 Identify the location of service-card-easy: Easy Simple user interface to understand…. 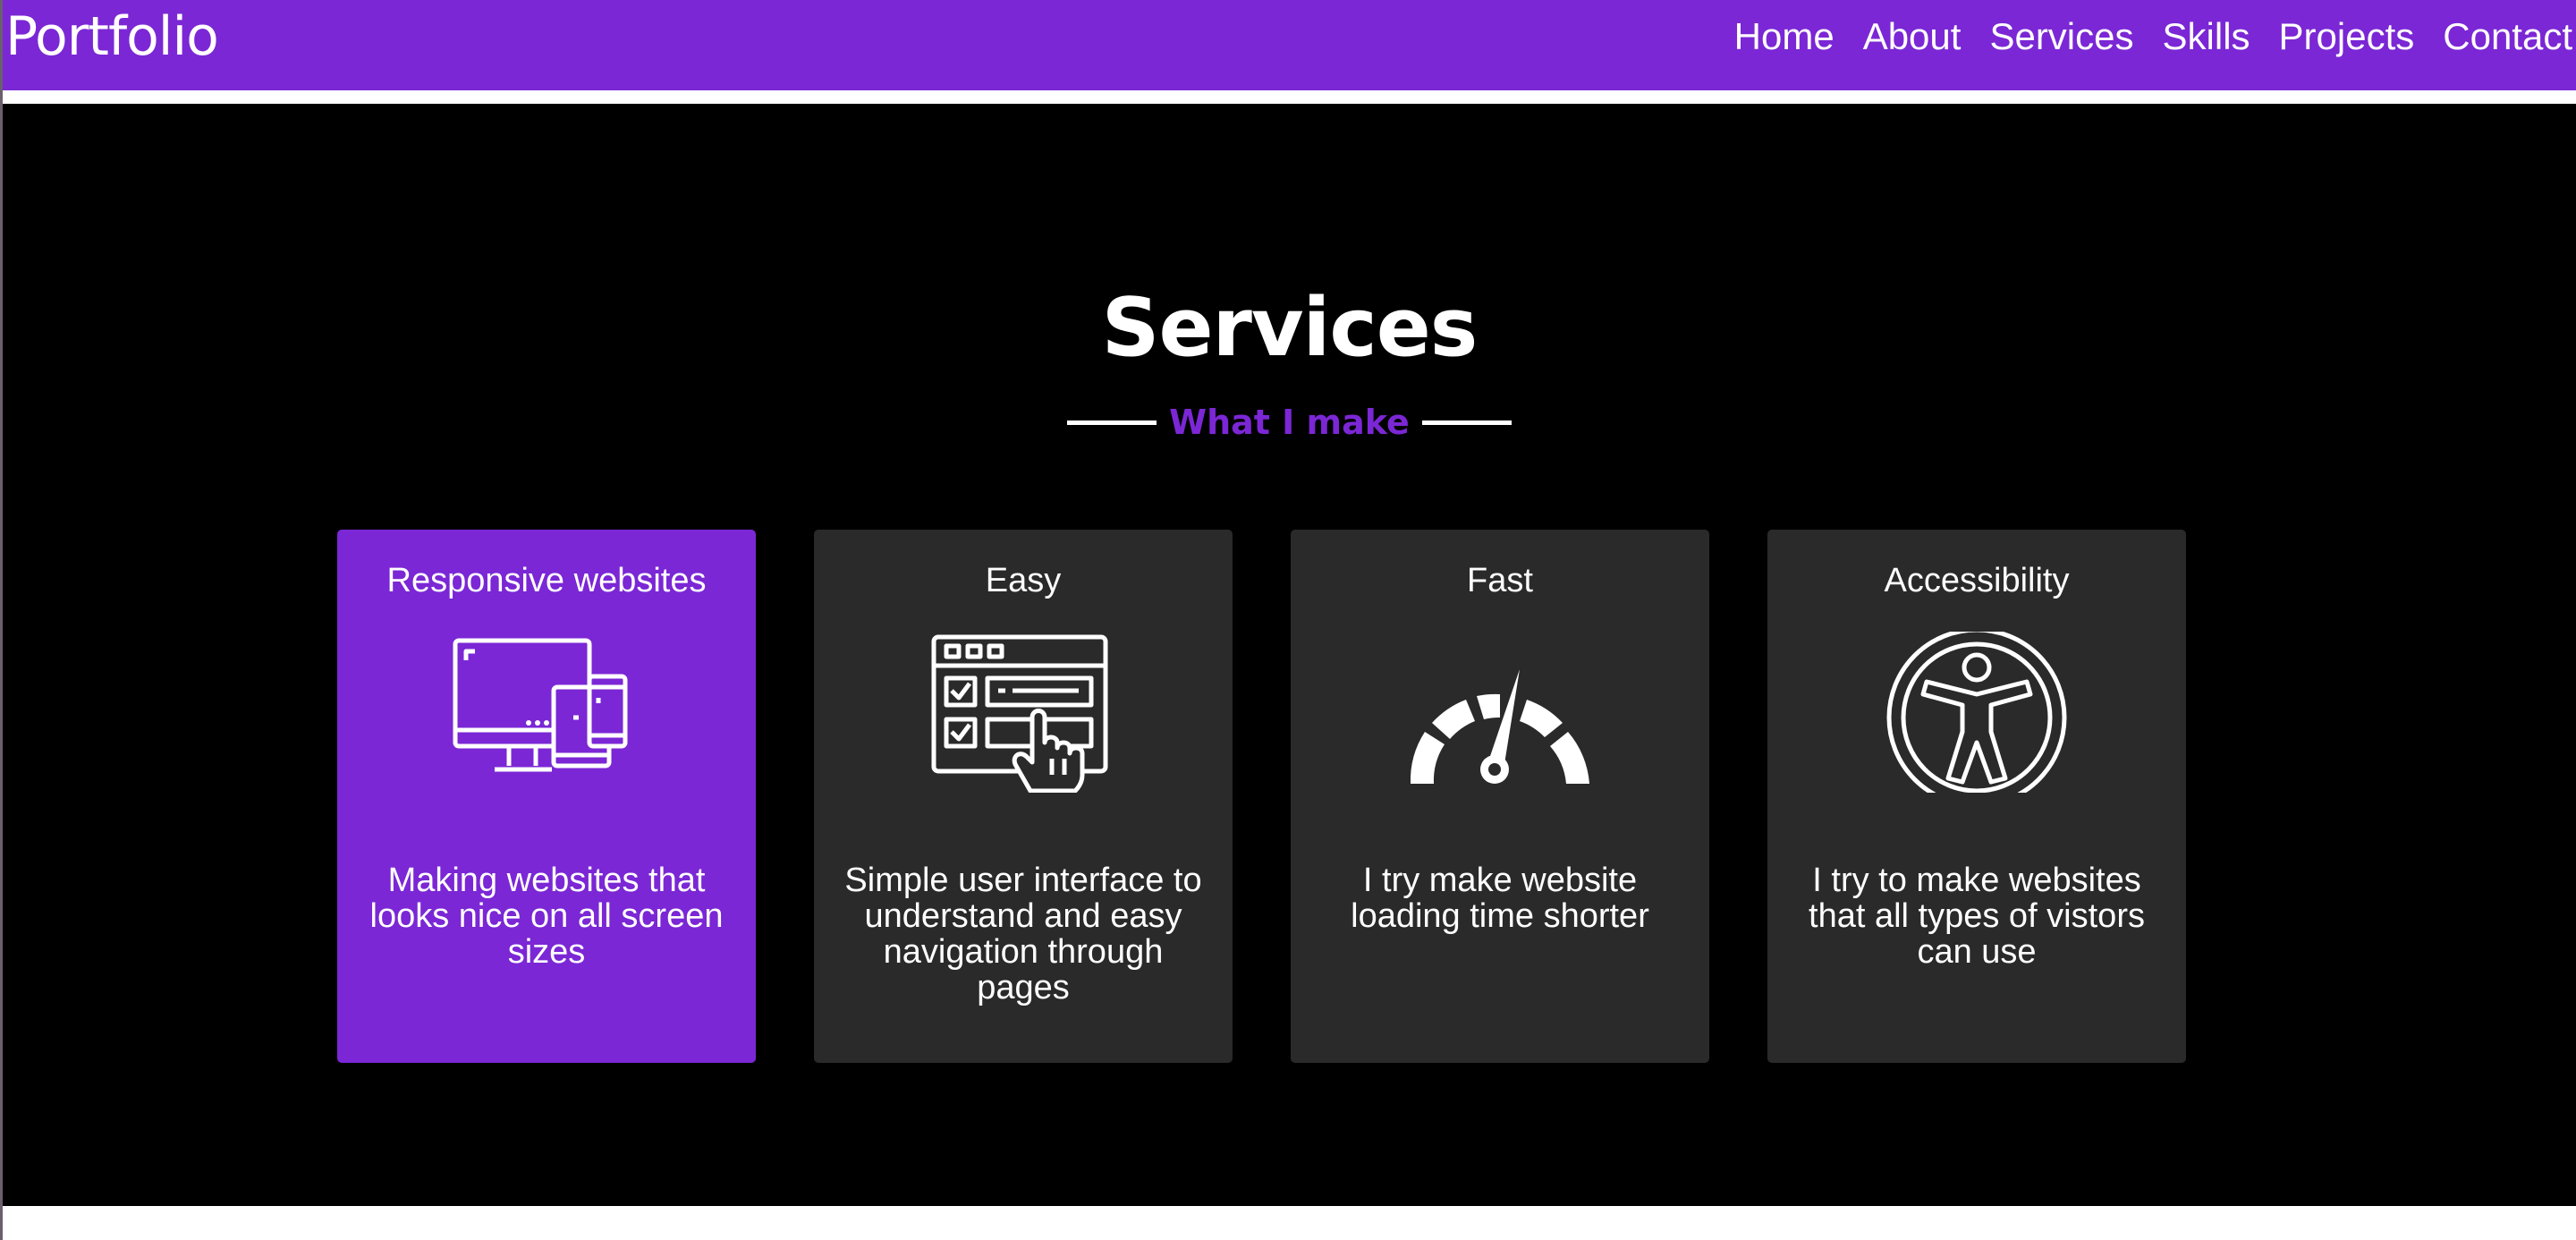
(1023, 796).